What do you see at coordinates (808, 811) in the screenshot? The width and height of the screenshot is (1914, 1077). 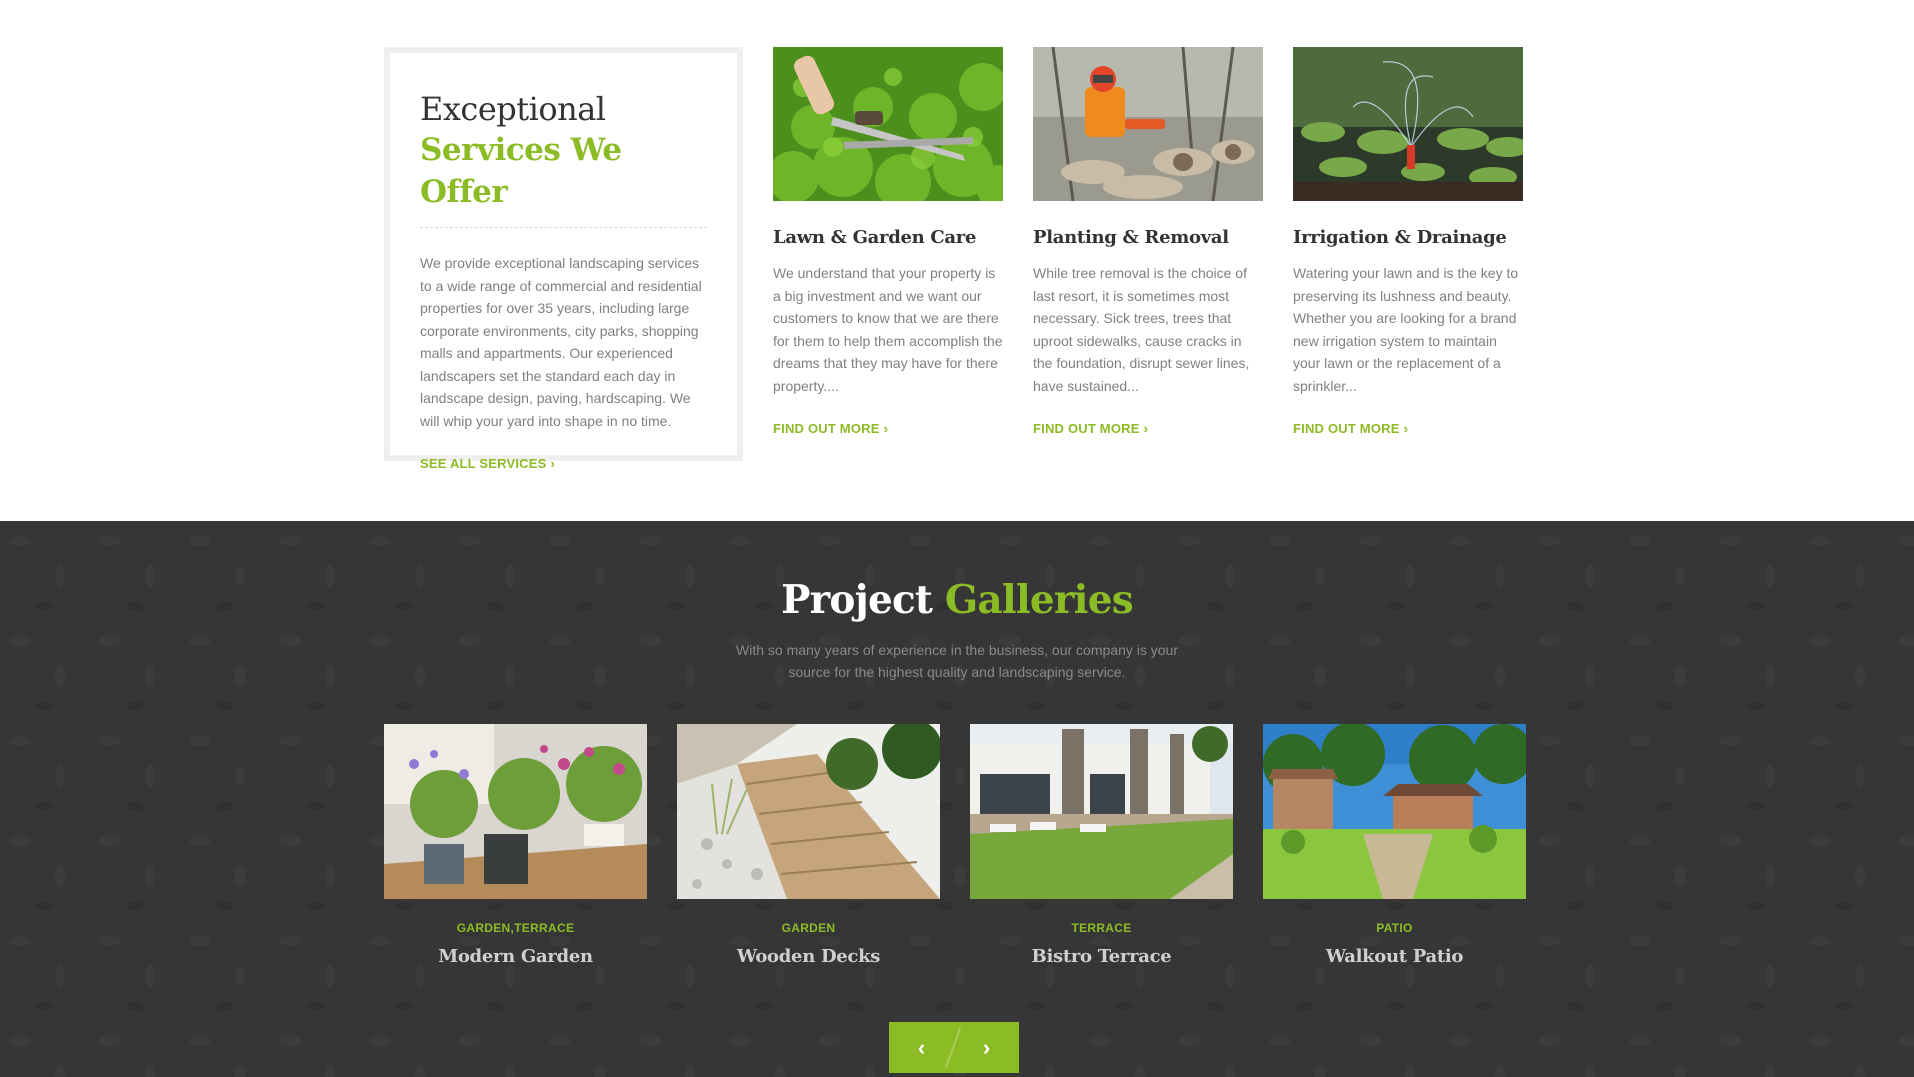 I see `wooden-decks-image` at bounding box center [808, 811].